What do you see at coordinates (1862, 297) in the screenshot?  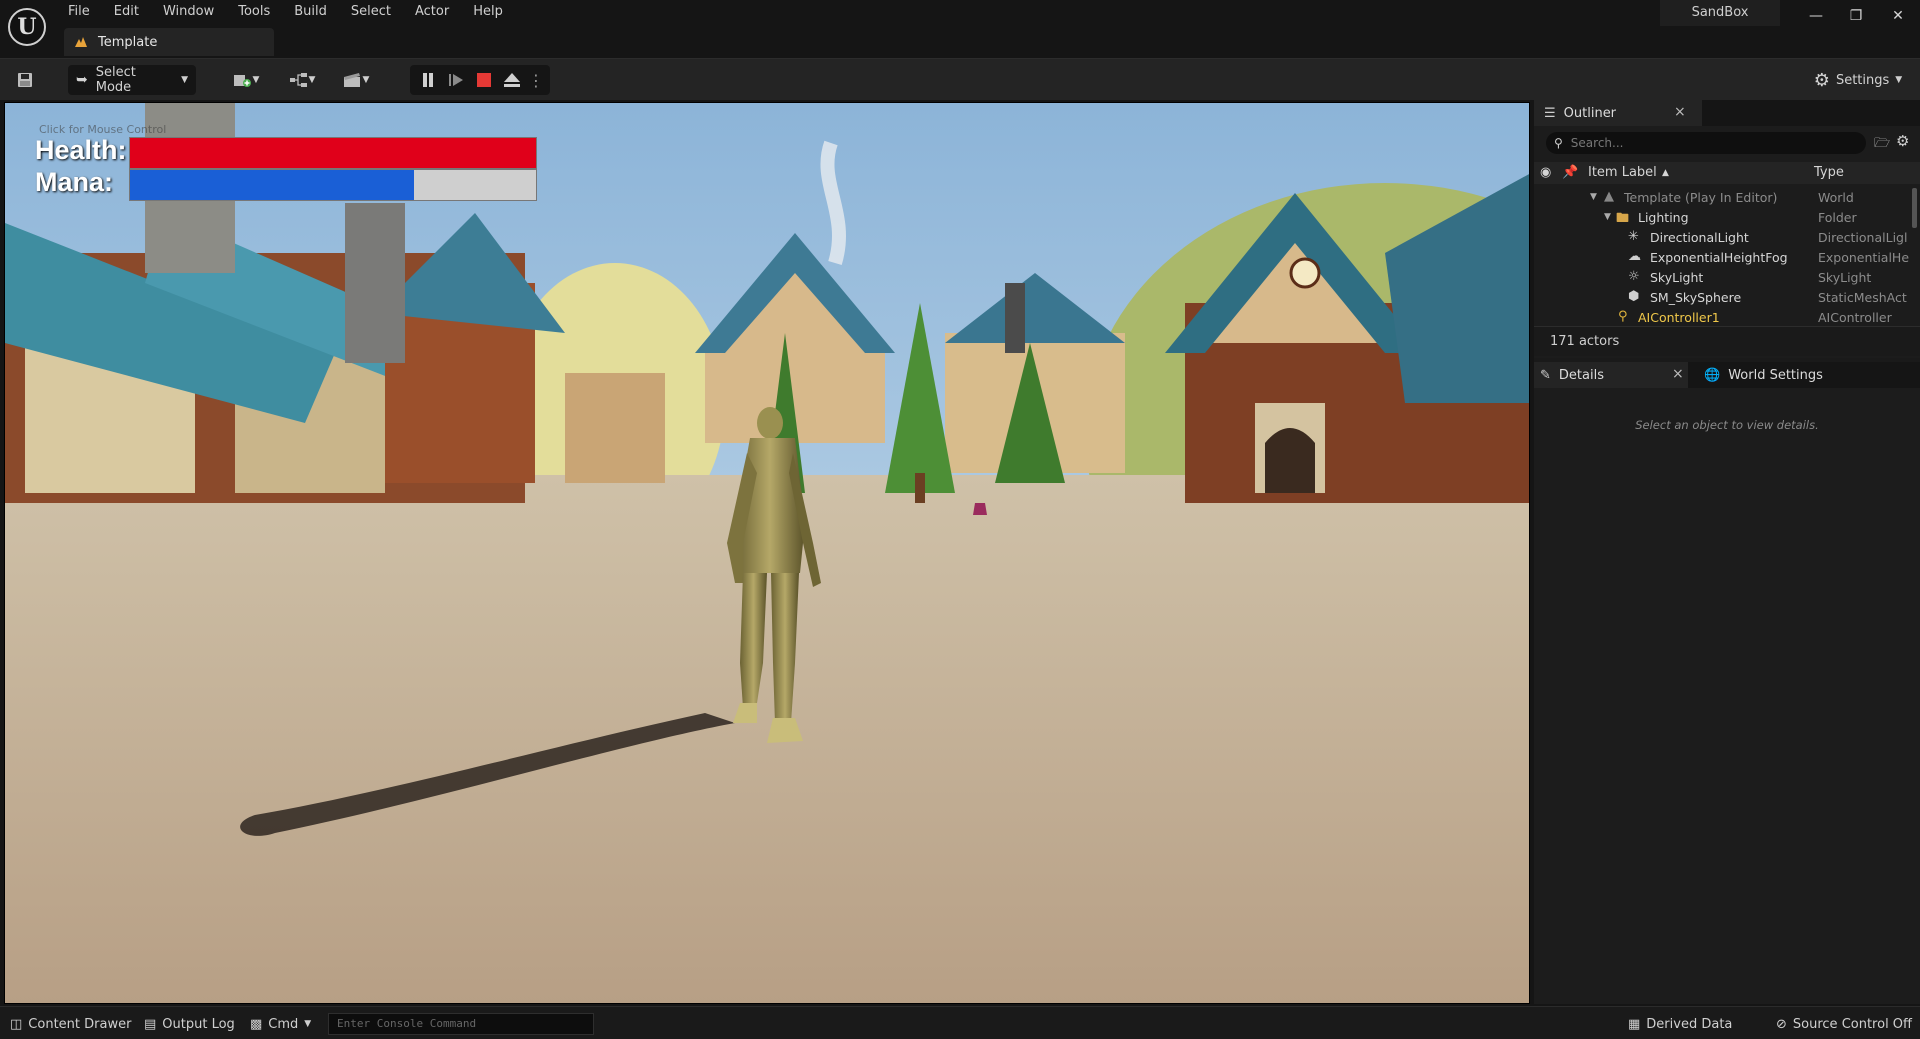 I see `tree-type: StaticMeshAct` at bounding box center [1862, 297].